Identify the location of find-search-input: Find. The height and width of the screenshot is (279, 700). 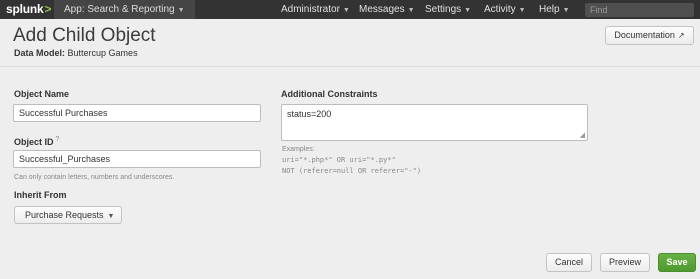
(639, 10).